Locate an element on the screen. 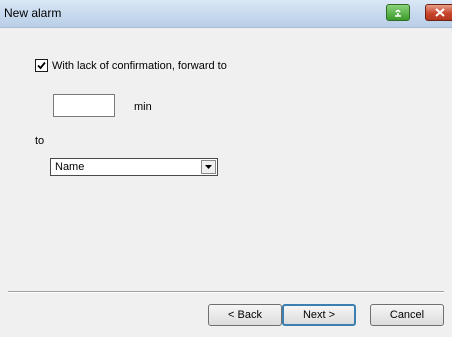 This screenshot has height=337, width=452. minutes-input is located at coordinates (84, 105).